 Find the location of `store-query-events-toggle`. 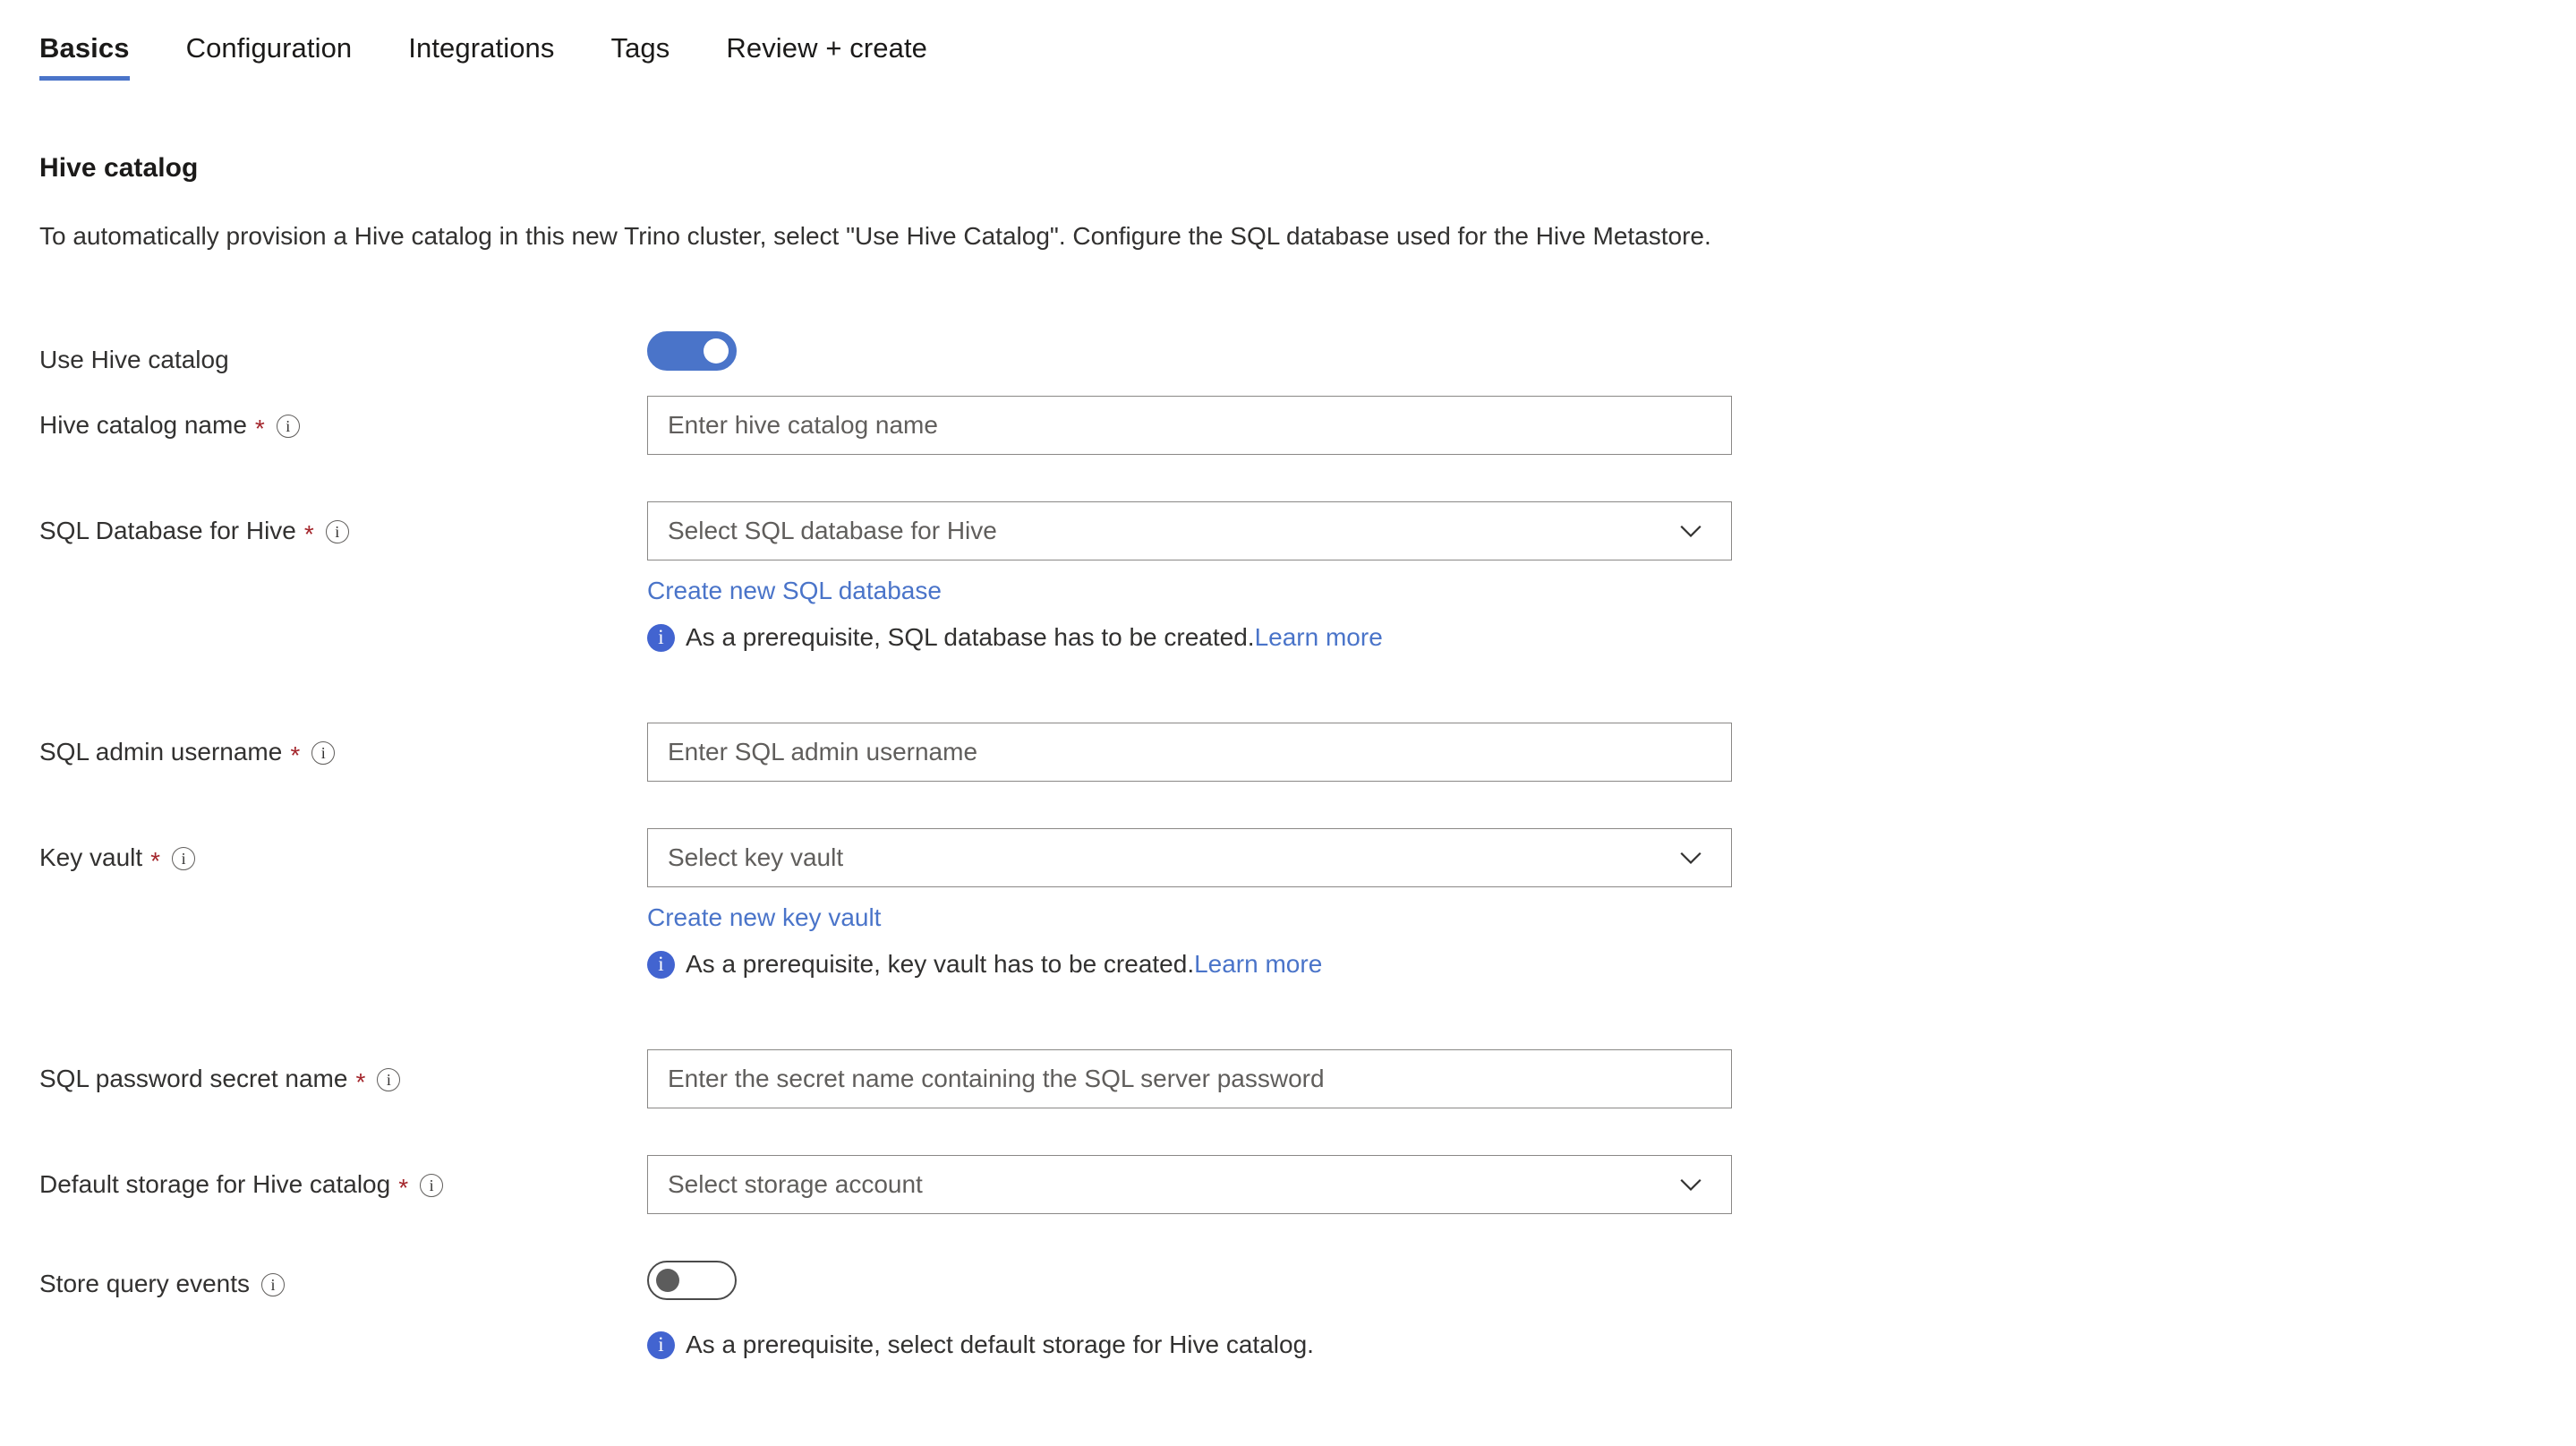

store-query-events-toggle is located at coordinates (692, 1280).